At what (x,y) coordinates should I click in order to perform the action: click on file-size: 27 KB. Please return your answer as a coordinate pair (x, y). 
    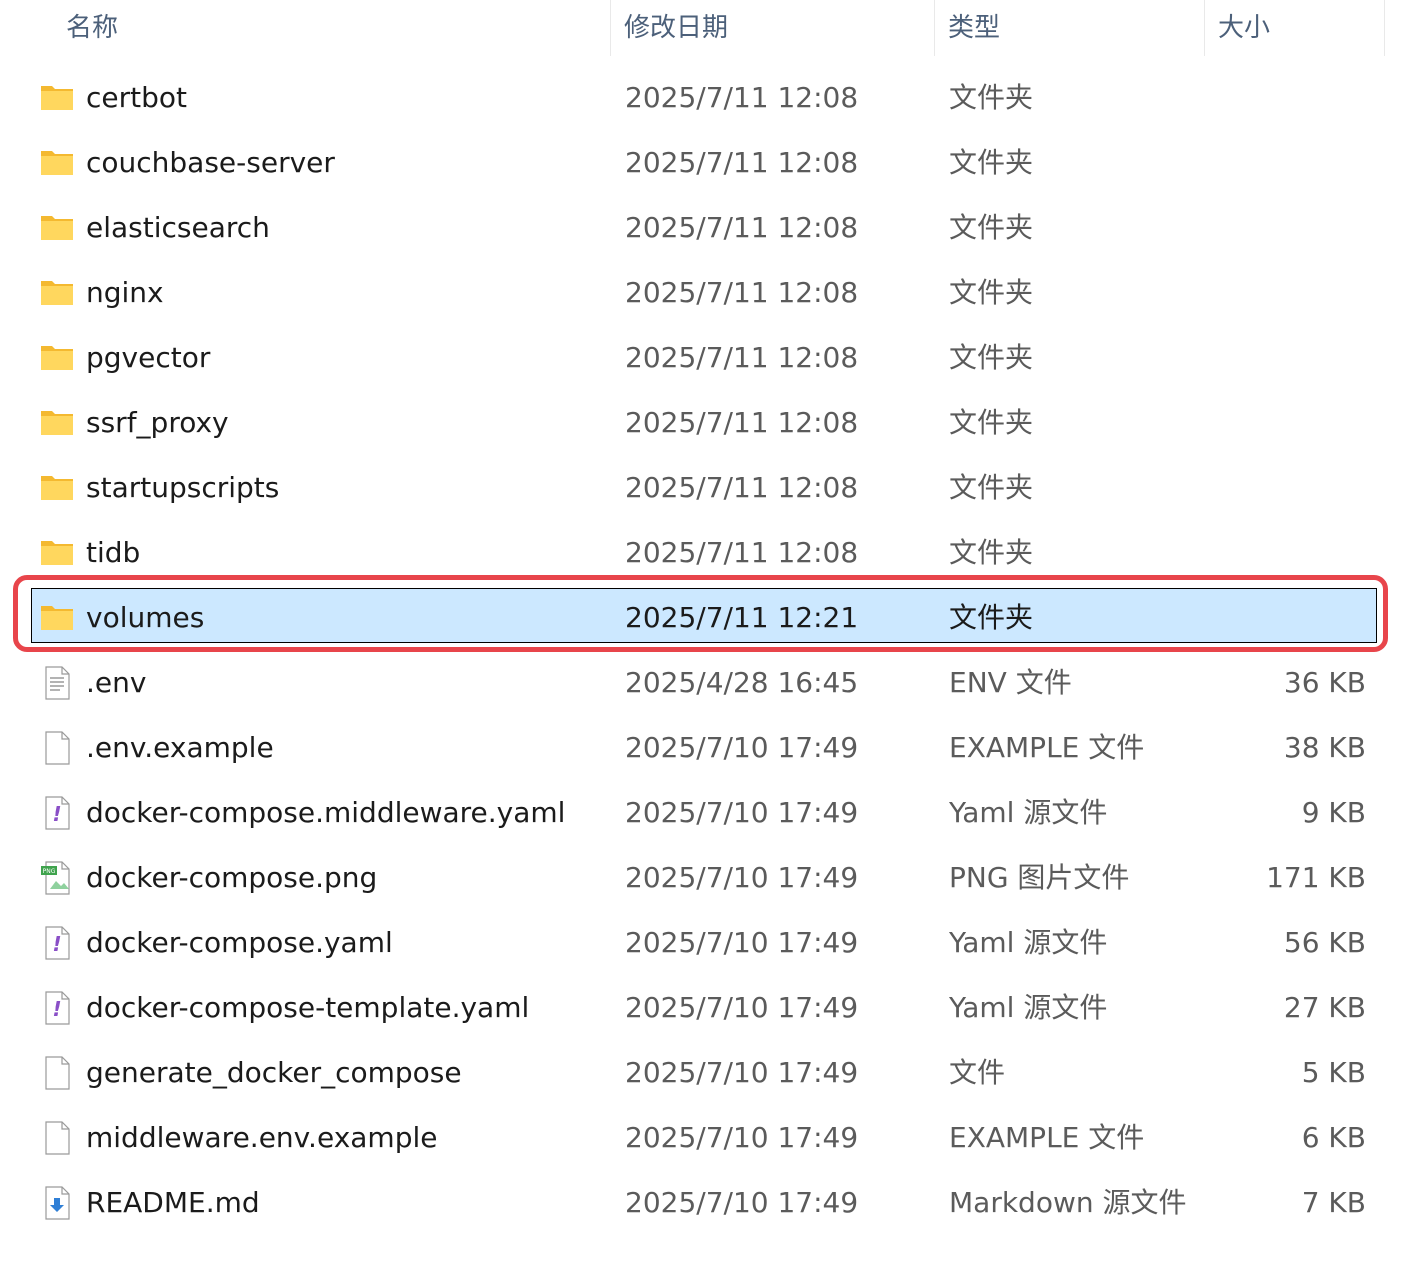
    Looking at the image, I should click on (1324, 1007).